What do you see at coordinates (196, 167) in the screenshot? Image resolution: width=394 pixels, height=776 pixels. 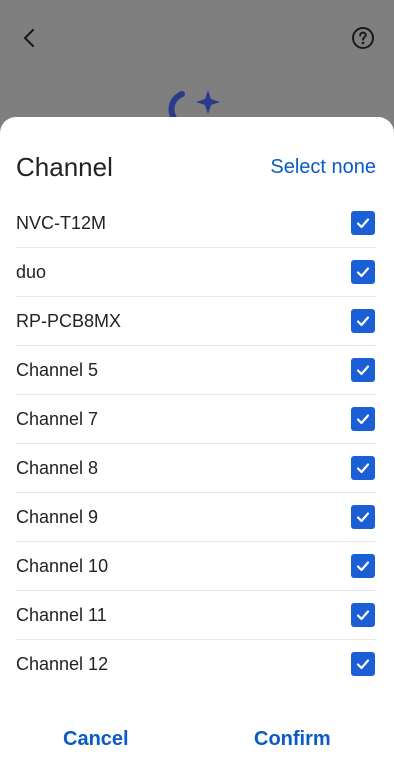 I see `sheet-header: Channel Select none` at bounding box center [196, 167].